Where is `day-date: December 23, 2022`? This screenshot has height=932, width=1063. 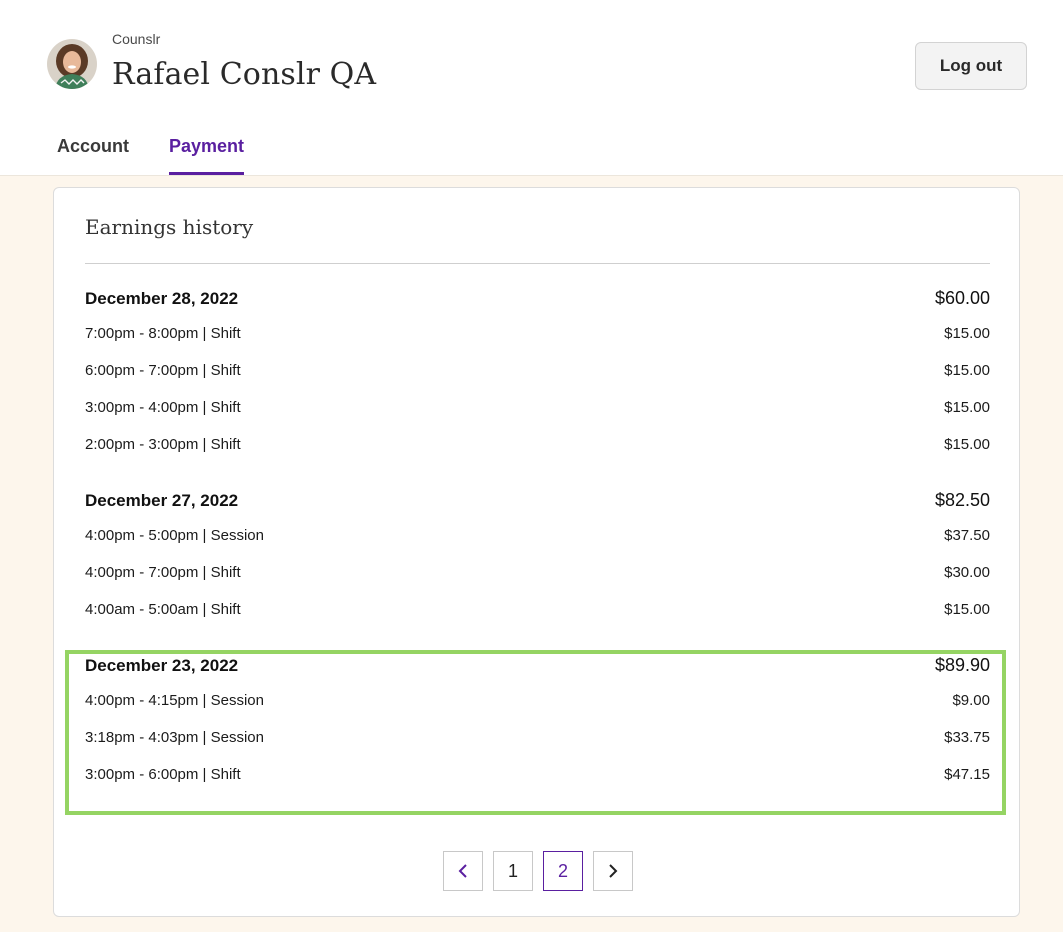 day-date: December 23, 2022 is located at coordinates (162, 665).